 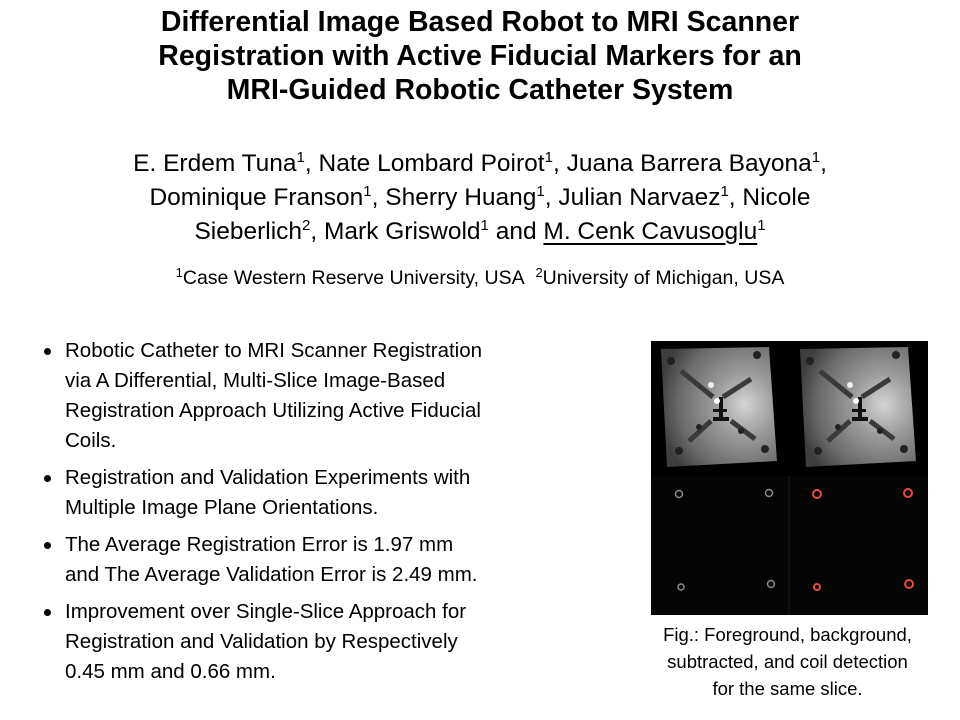 I want to click on affiliation-number: 1, so click(x=179, y=272).